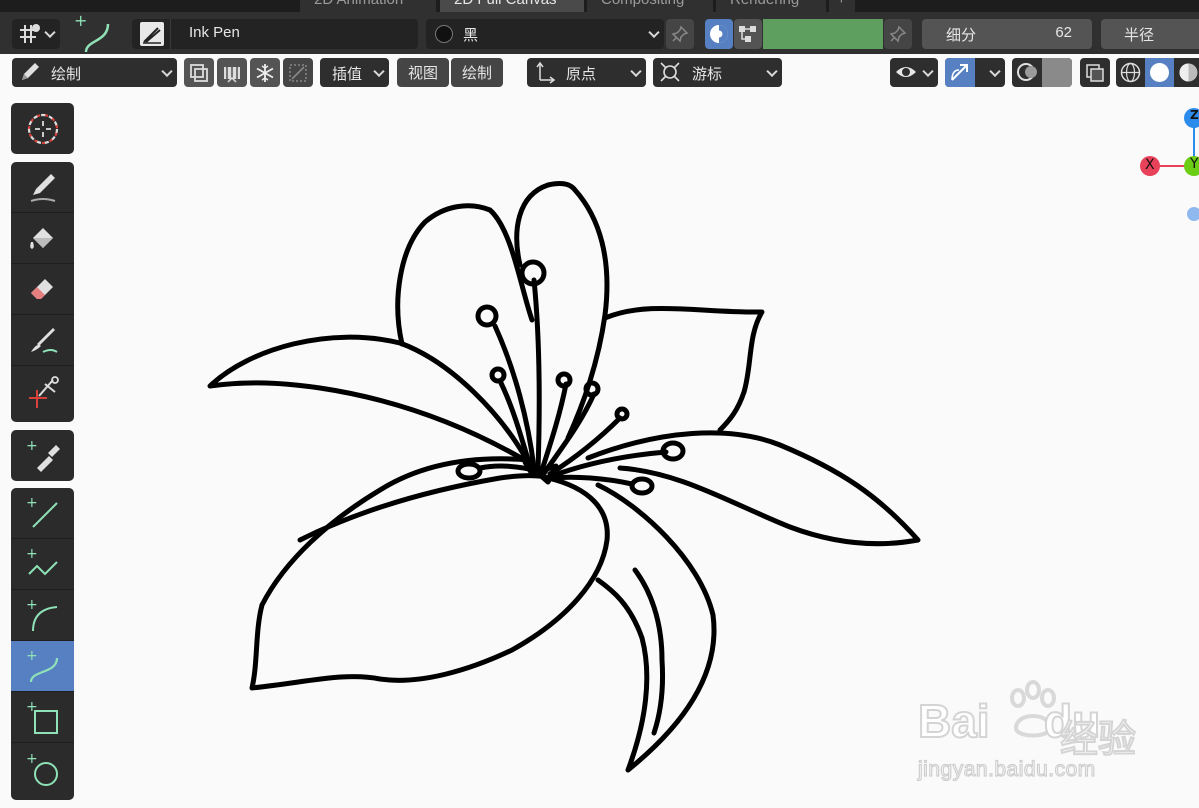 This screenshot has width=1199, height=808. I want to click on petal-right-lower, so click(753, 488).